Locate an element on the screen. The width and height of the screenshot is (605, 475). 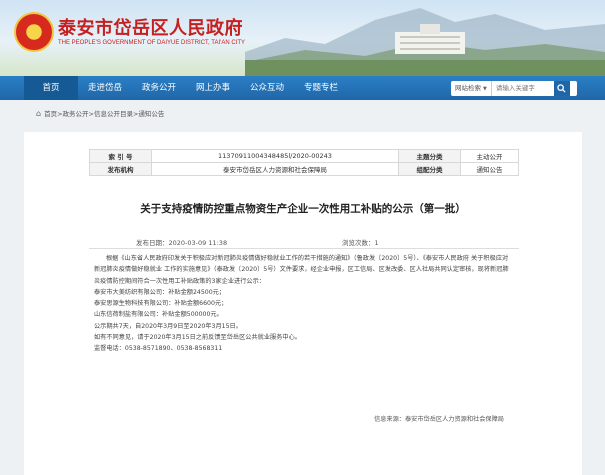
body-paragraph: 山东信荷制盐有限公司：补贴金额500000元。 is located at coordinates (158, 315).